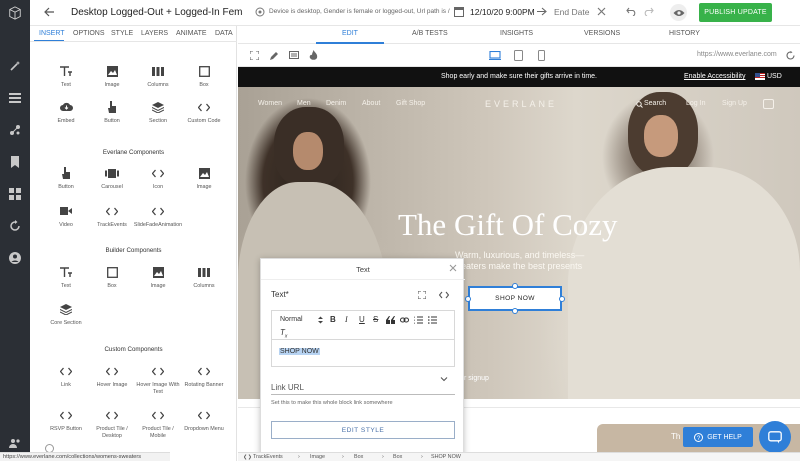 The image size is (800, 461). I want to click on nav-search: Search, so click(655, 103).